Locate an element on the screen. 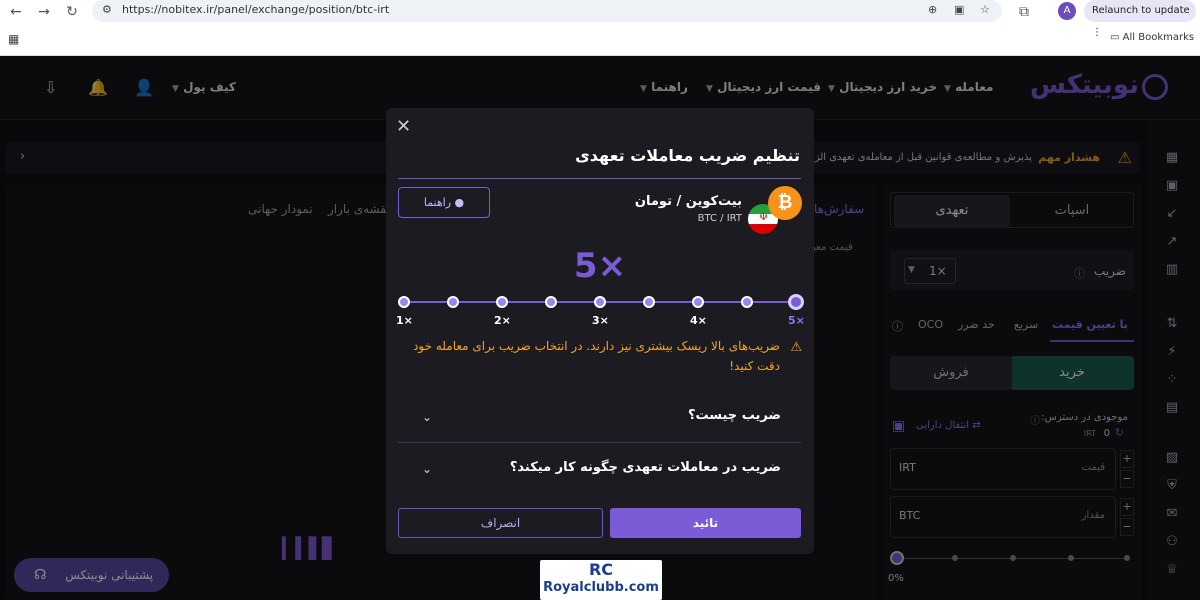  modal-title: تنظیم ضریب معاملات تعهدی is located at coordinates (687, 155).